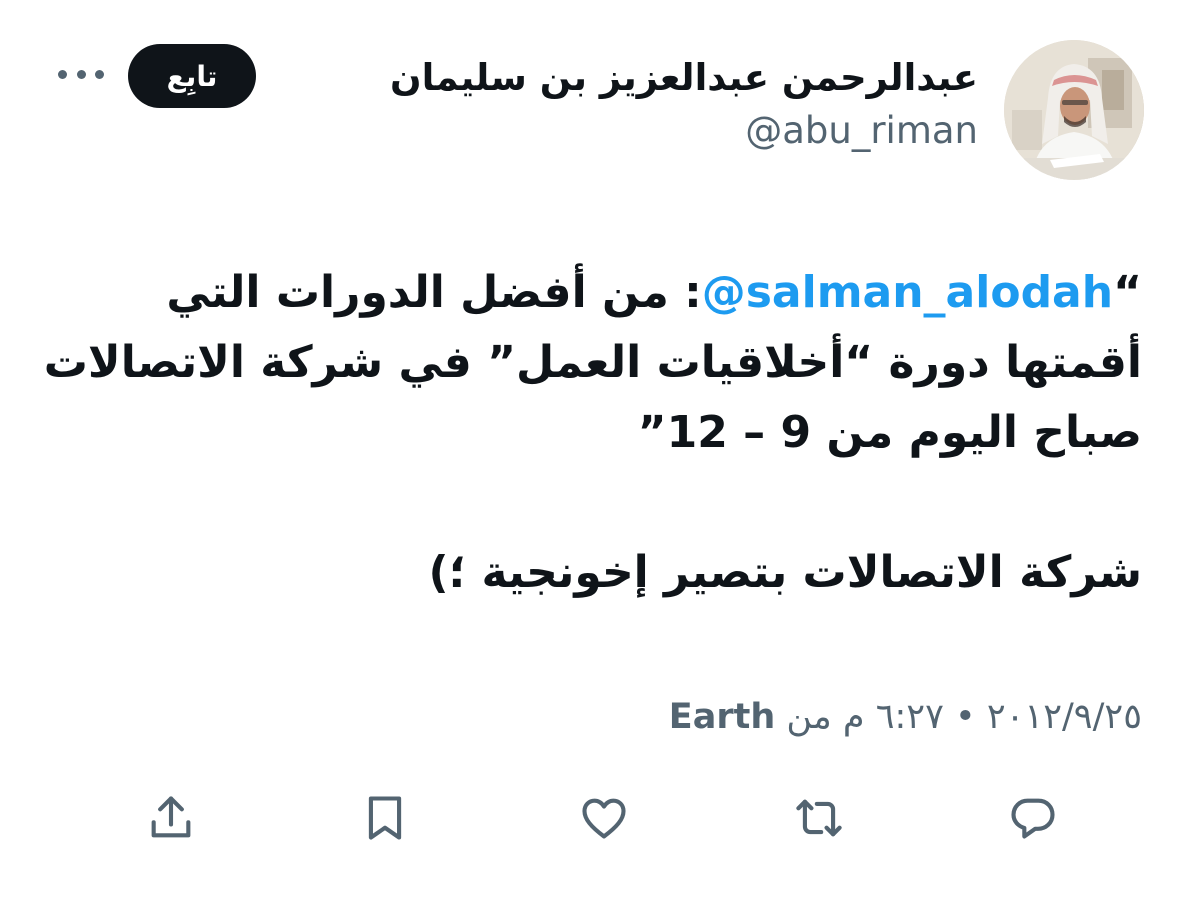 This screenshot has width=1200, height=910. What do you see at coordinates (785, 572) in the screenshot?
I see `tweet-line-4: شركة الاتصالات بتصير إخونجية ؛)` at bounding box center [785, 572].